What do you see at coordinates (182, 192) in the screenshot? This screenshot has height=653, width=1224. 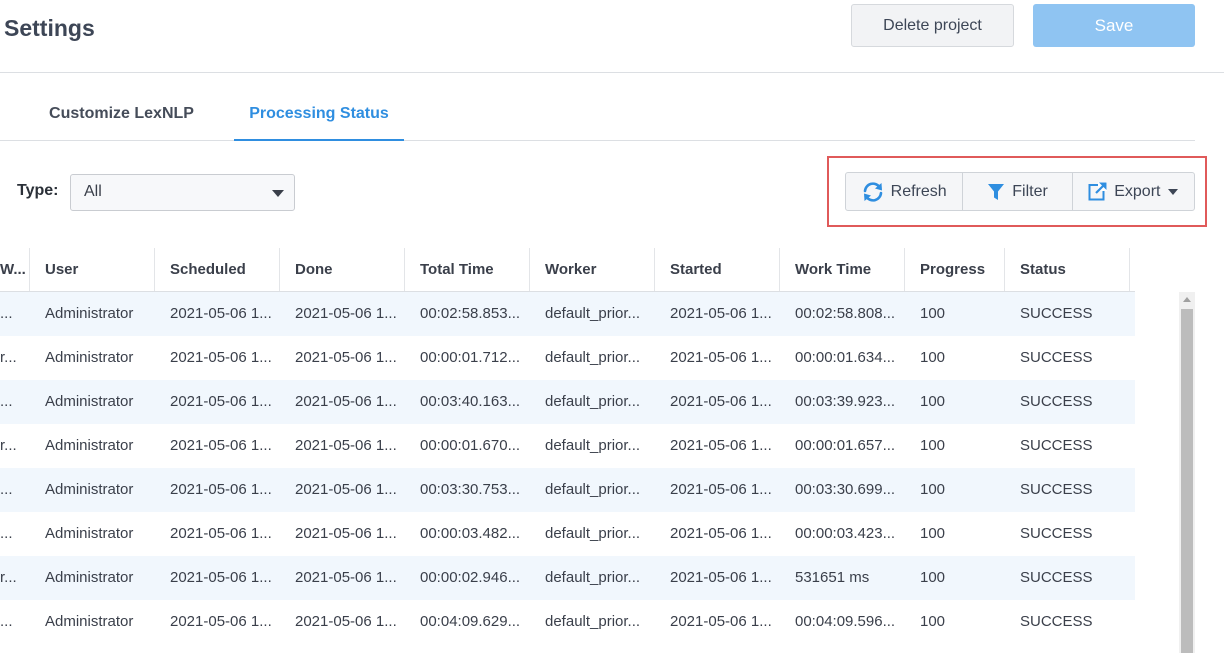 I see `type-select: All` at bounding box center [182, 192].